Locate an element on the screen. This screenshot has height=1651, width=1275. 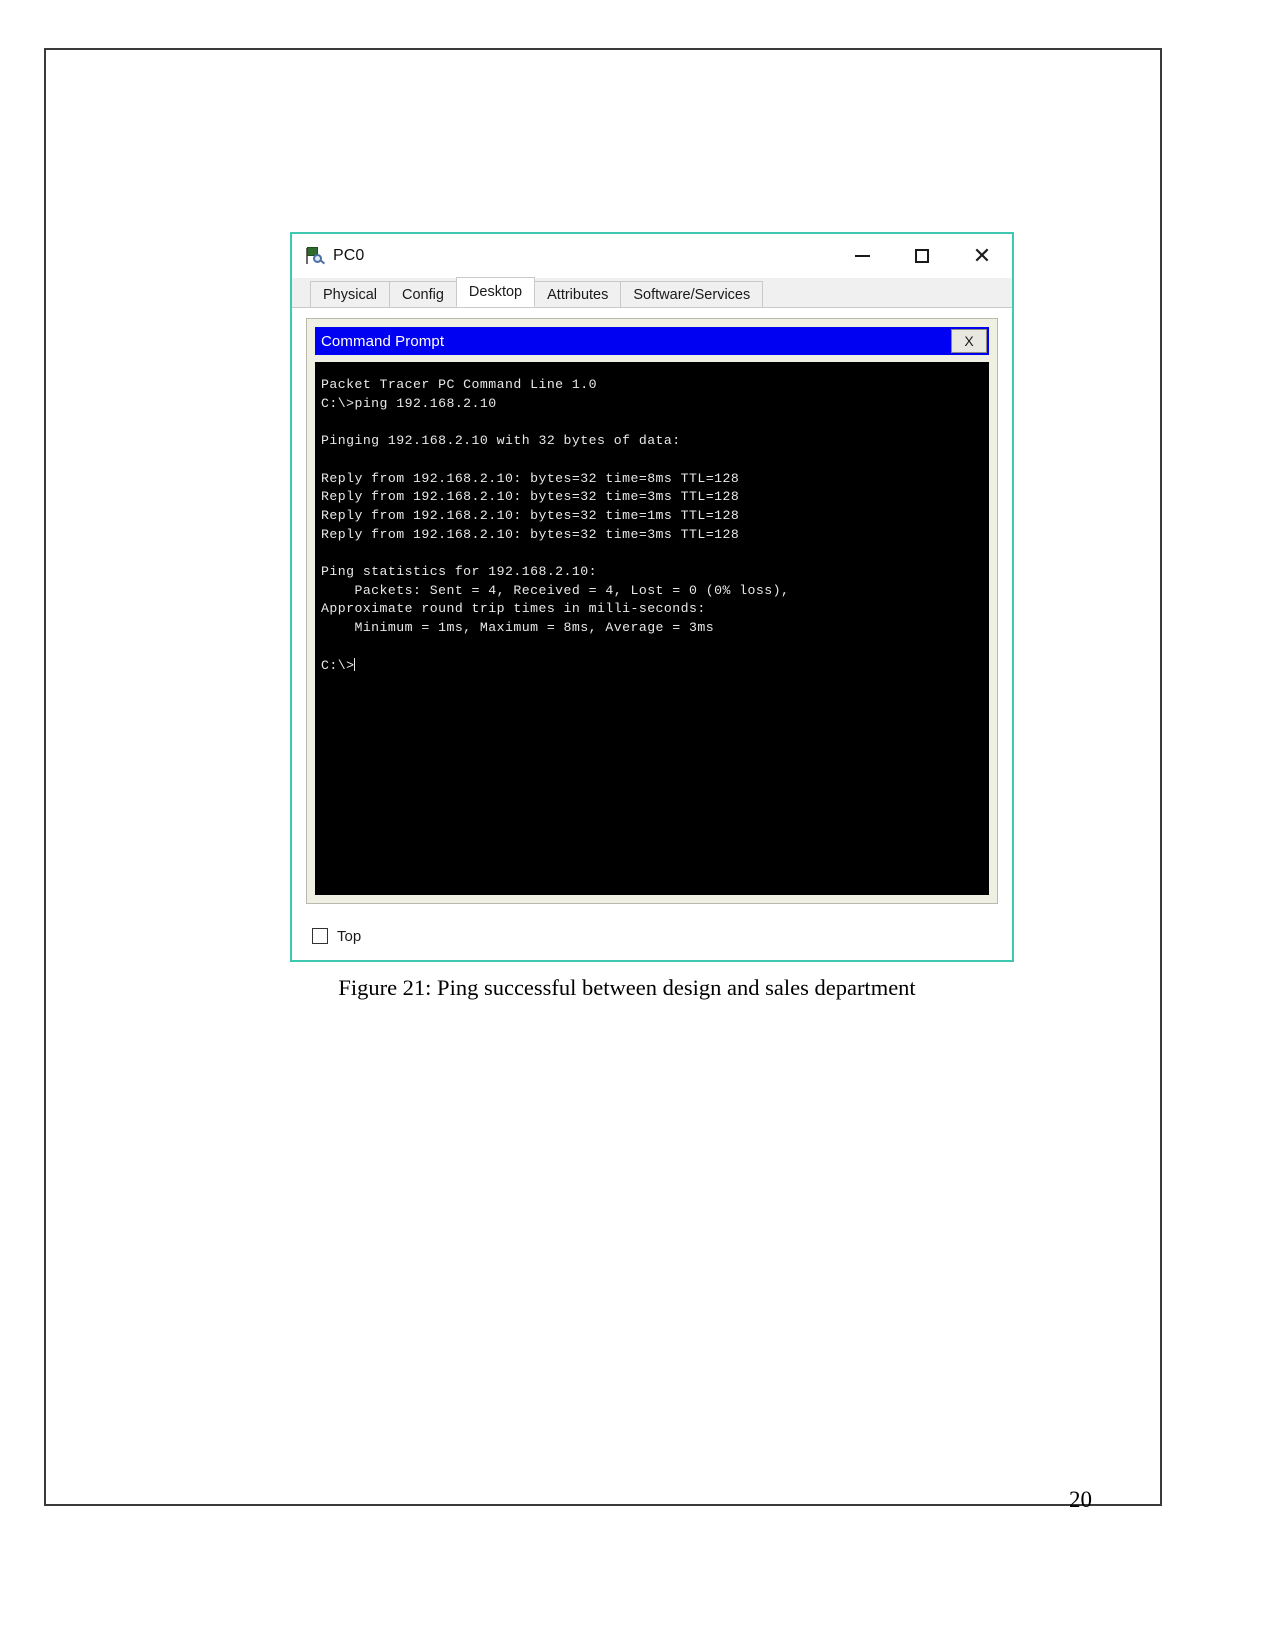
minimize-button is located at coordinates (862, 256).